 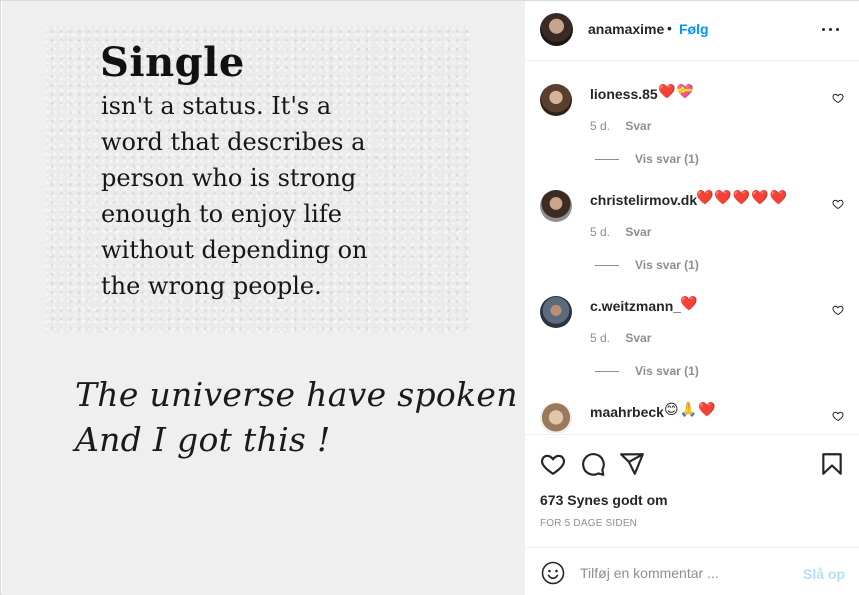 I want to click on post-header: anamaxime • Følg, so click(x=692, y=31).